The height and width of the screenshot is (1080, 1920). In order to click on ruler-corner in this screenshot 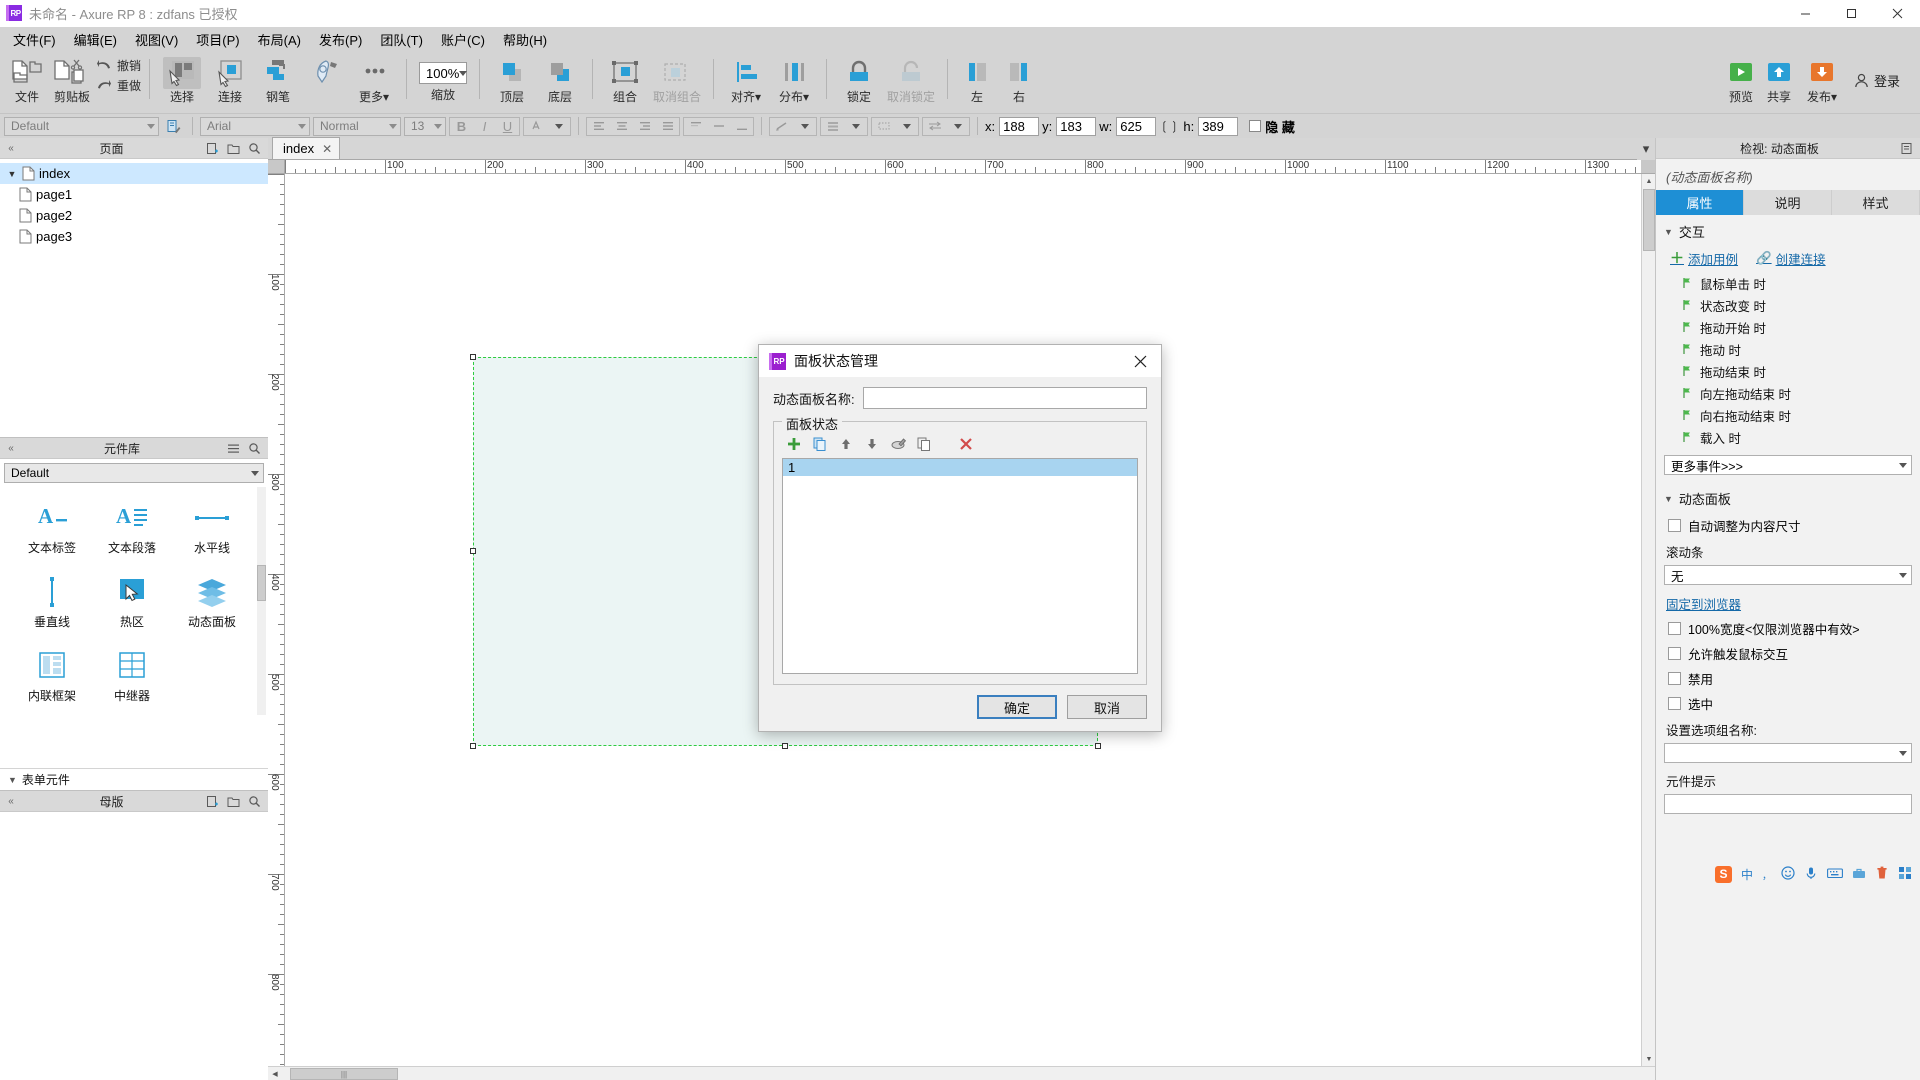, I will do `click(276, 167)`.